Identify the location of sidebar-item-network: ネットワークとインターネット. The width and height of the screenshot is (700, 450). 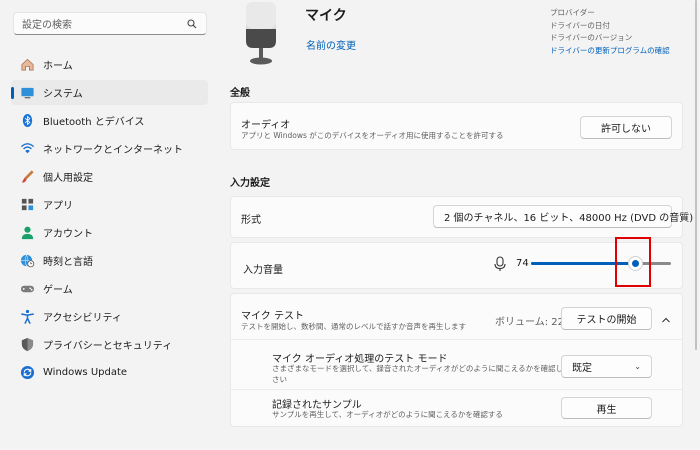
(109, 148).